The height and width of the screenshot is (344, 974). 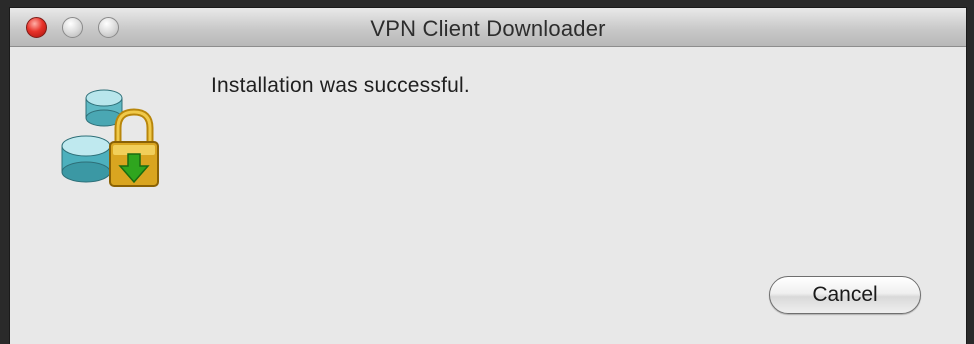 I want to click on status-message: Installation was successful., so click(x=340, y=85).